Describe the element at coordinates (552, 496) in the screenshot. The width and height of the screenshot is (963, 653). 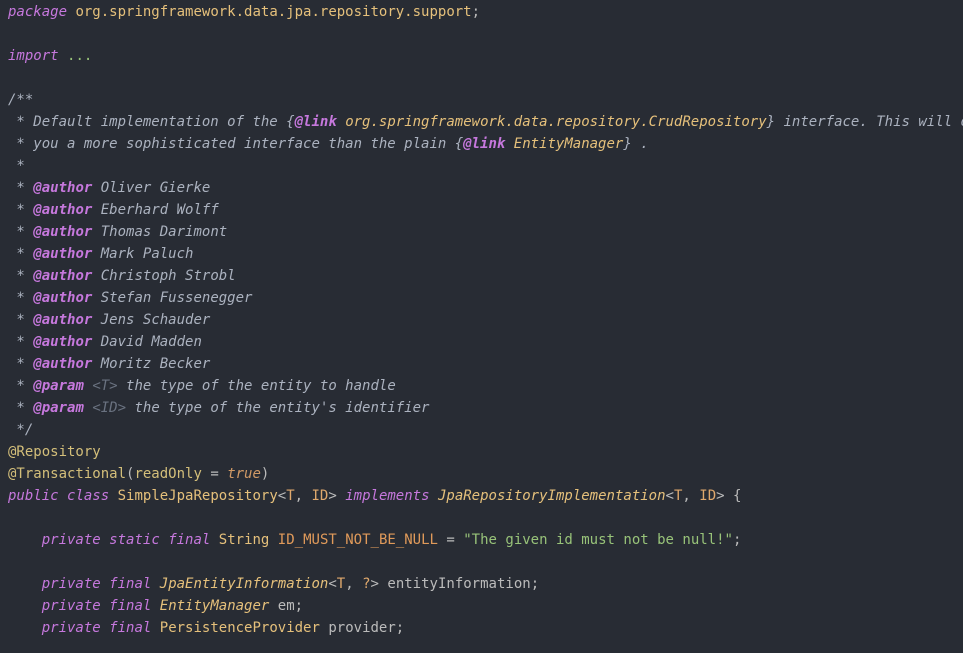
I see `interface-name: JpaRepositoryImplementation` at that location.